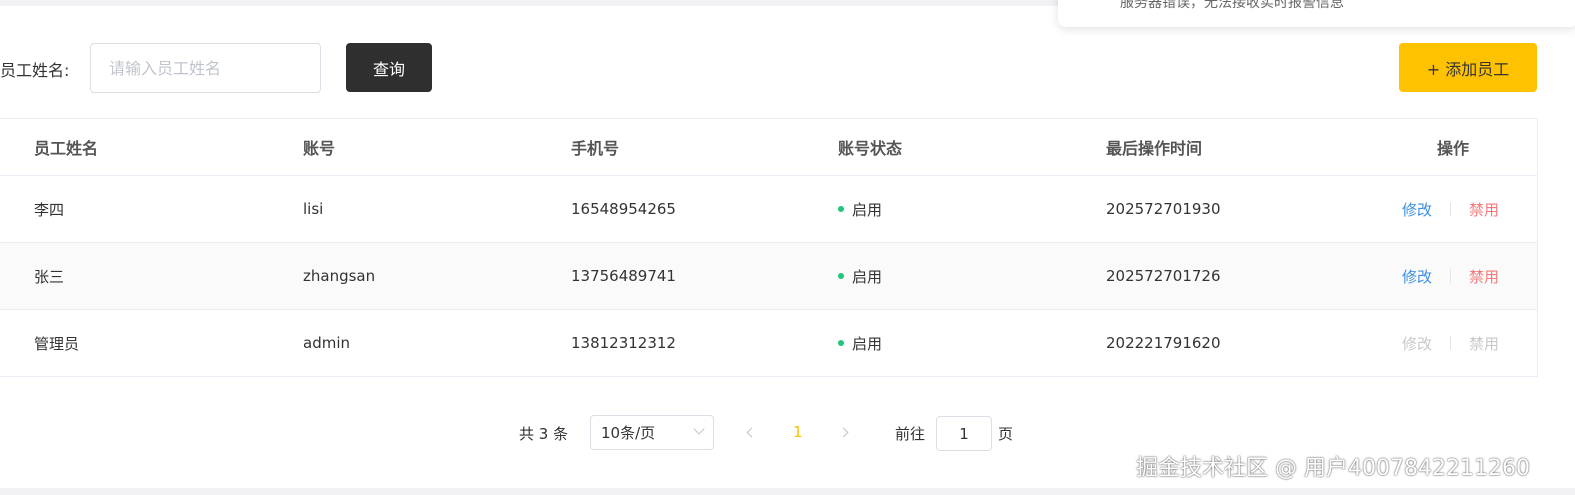  Describe the element at coordinates (1154, 147) in the screenshot. I see `column-header-last-time: 最后操作时间` at that location.